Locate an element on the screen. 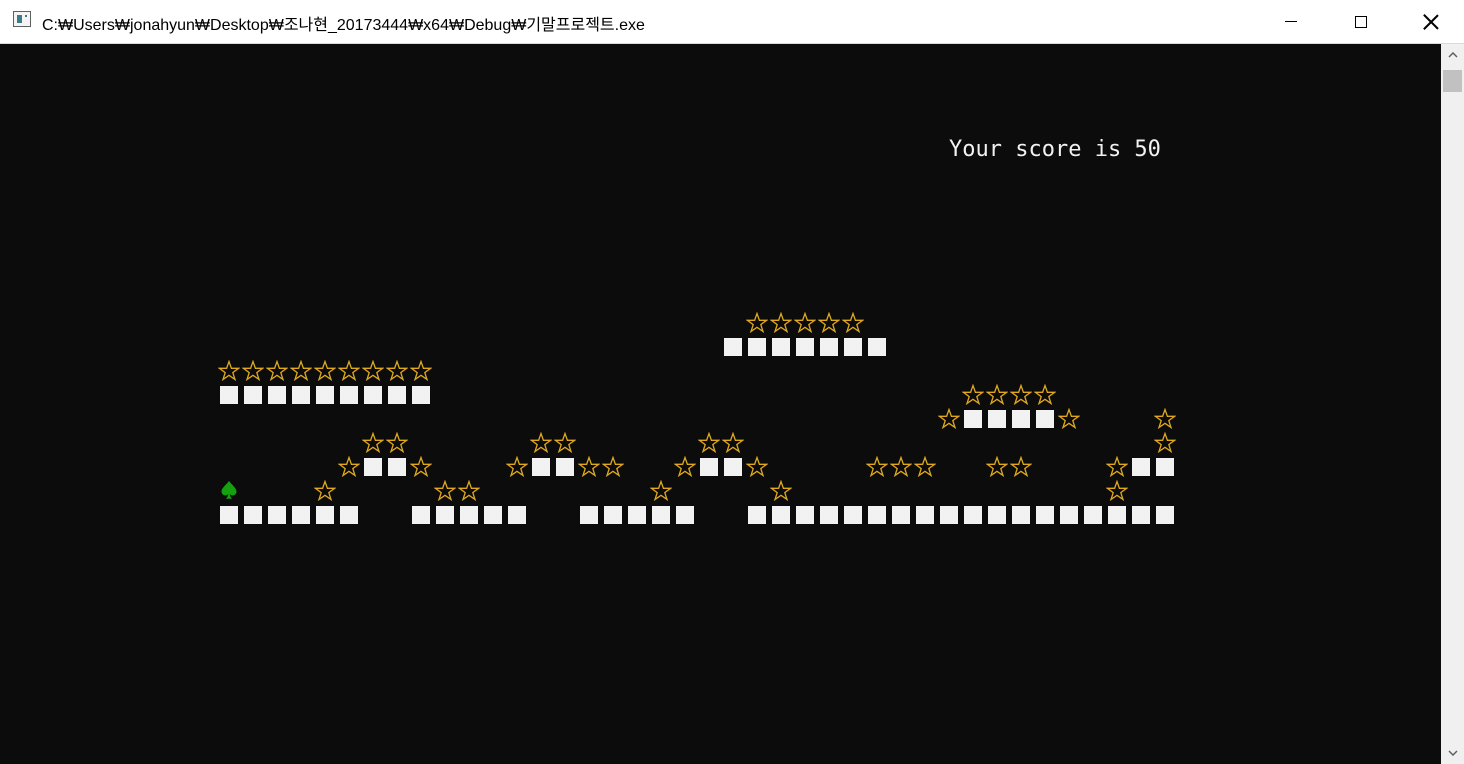 The width and height of the screenshot is (1464, 764). maximize-button is located at coordinates (1361, 21).